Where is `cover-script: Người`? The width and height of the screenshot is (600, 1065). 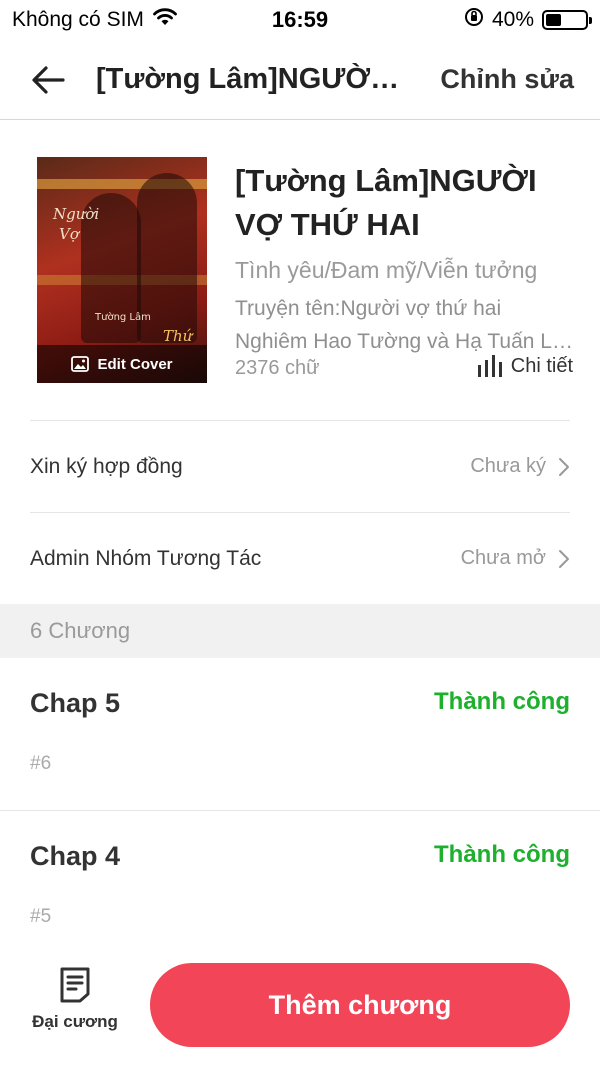 cover-script: Người is located at coordinates (76, 214).